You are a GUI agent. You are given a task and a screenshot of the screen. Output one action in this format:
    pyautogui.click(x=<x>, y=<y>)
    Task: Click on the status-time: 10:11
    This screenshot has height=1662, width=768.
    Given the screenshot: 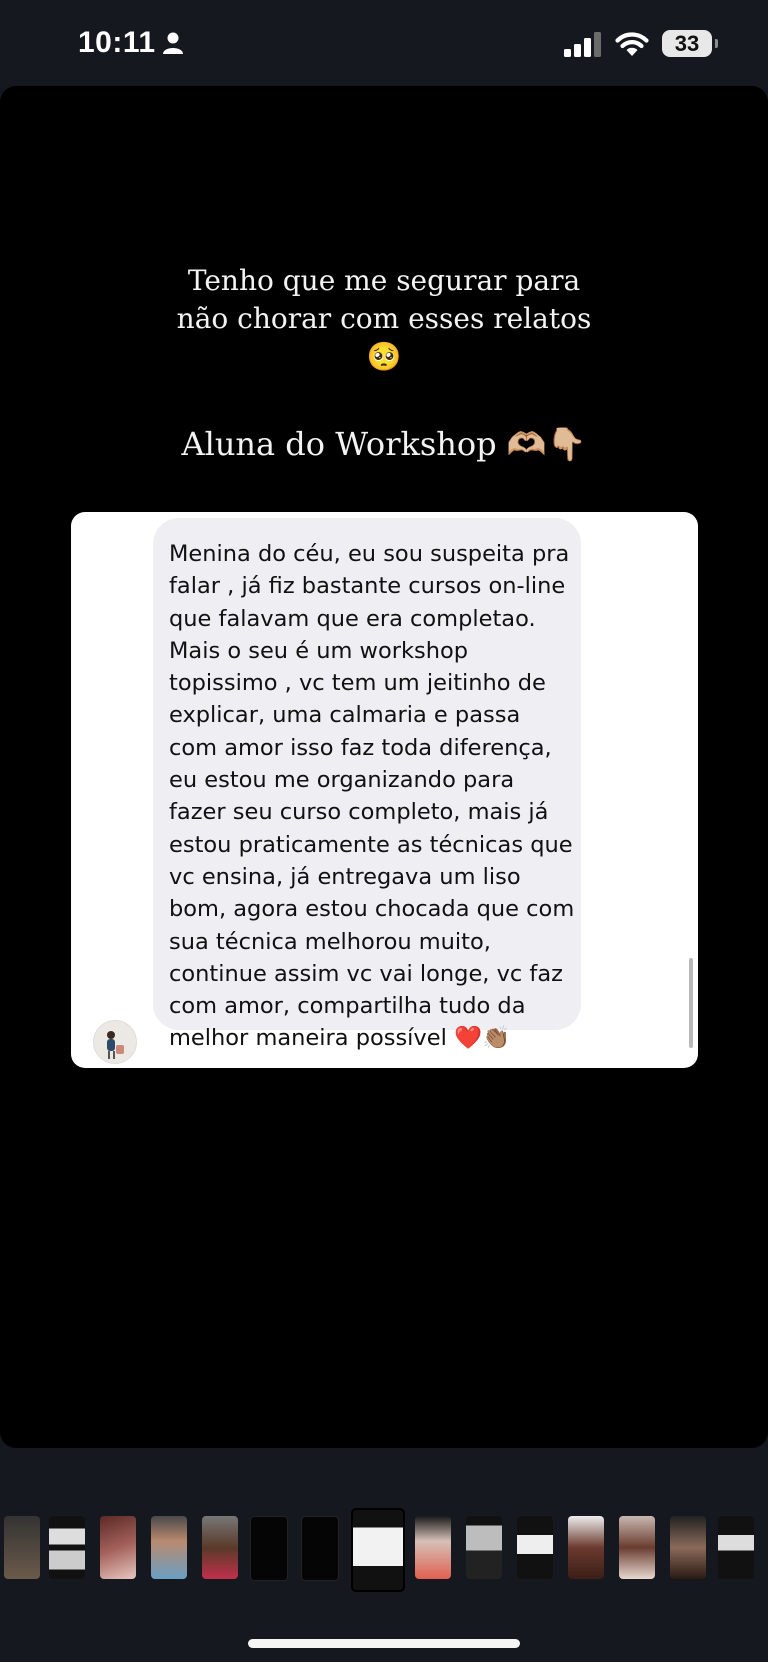 What is the action you would take?
    pyautogui.click(x=117, y=42)
    